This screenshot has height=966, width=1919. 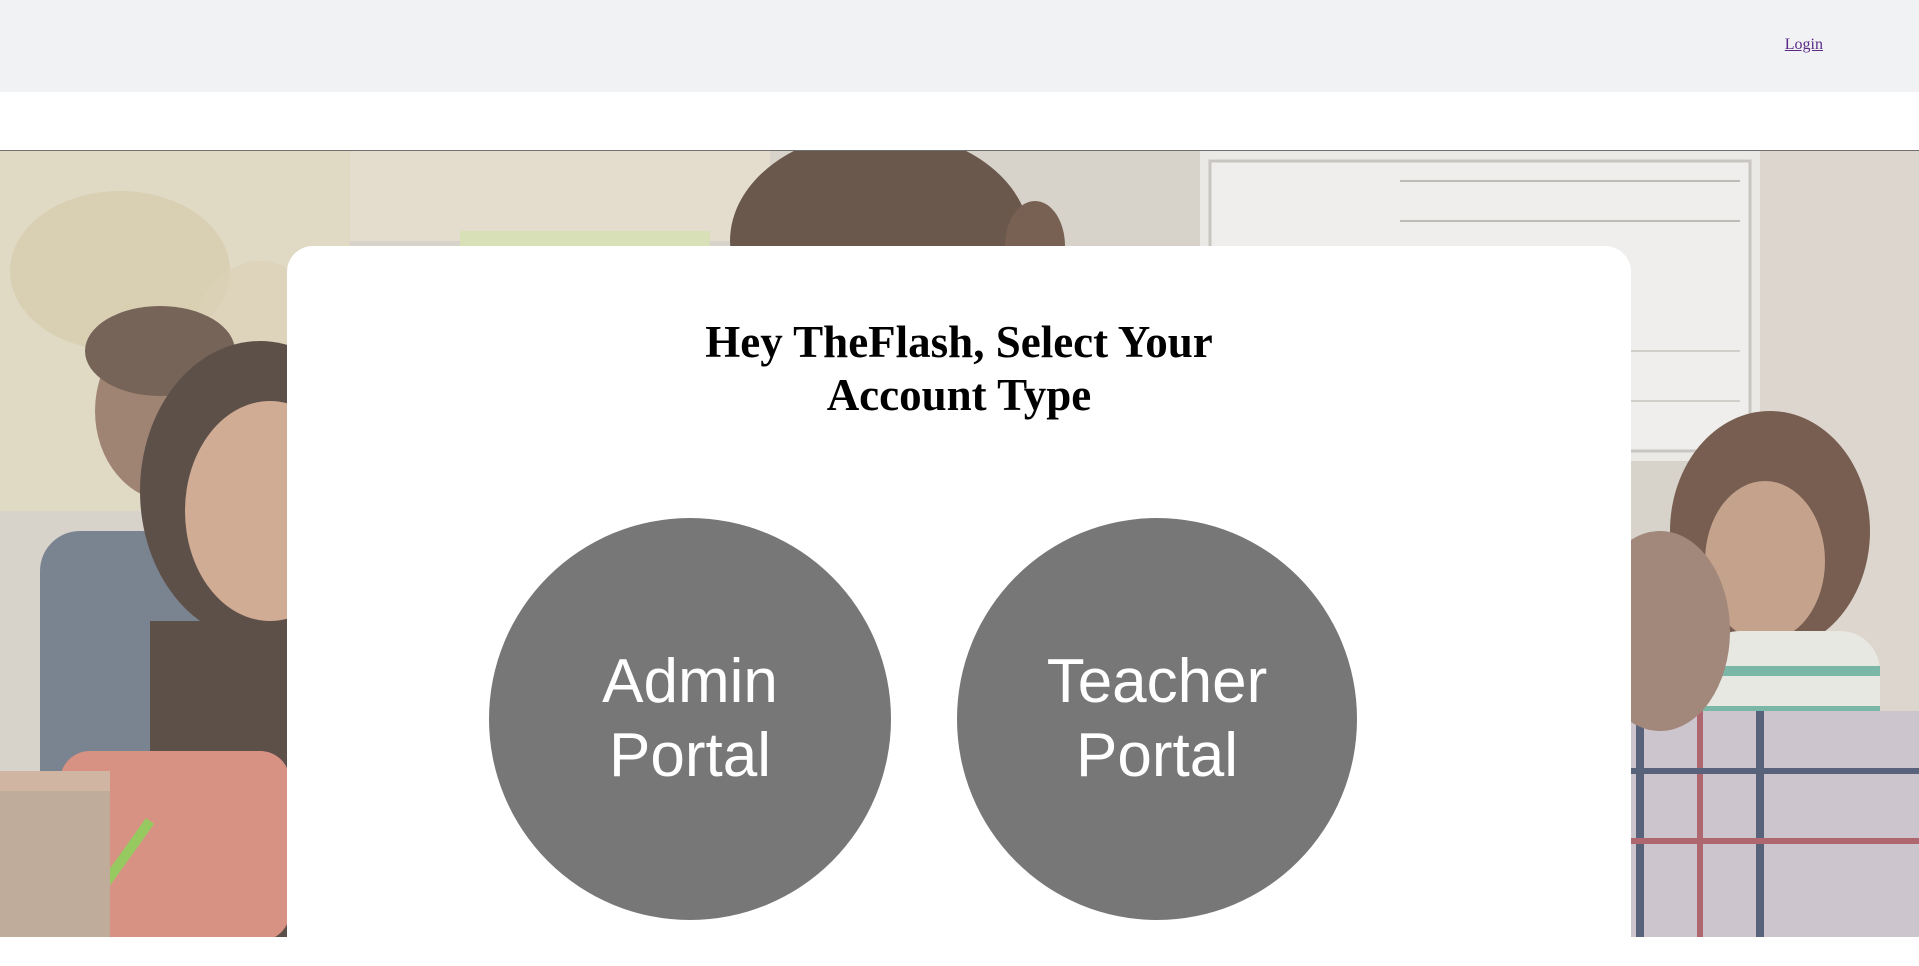 What do you see at coordinates (690, 719) in the screenshot?
I see `admin-portal-button: Admin Portal` at bounding box center [690, 719].